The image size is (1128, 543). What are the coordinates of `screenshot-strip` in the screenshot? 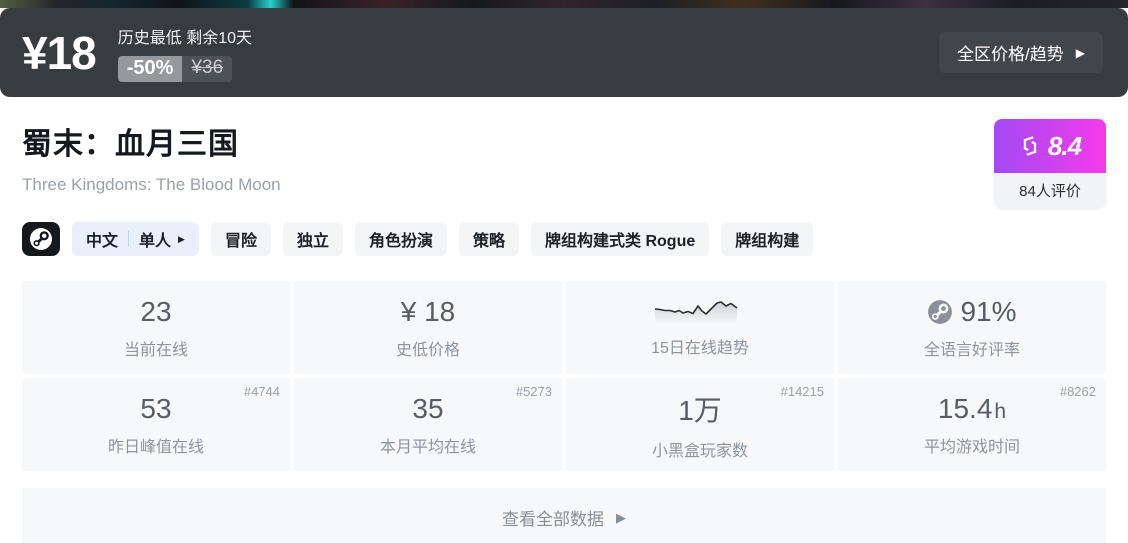 It's located at (564, 4).